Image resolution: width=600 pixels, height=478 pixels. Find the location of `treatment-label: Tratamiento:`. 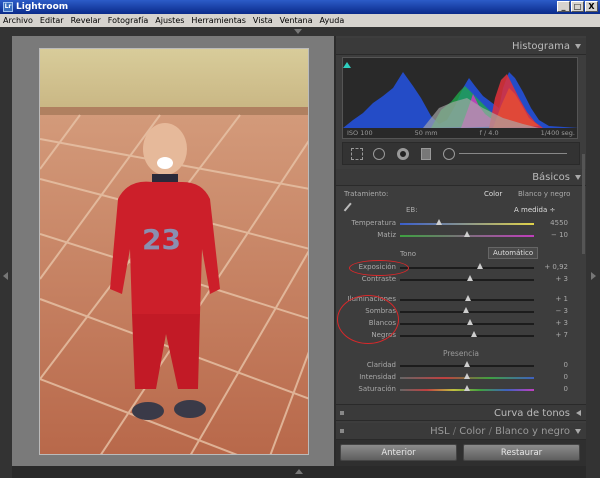

treatment-label: Tratamiento: is located at coordinates (366, 194).